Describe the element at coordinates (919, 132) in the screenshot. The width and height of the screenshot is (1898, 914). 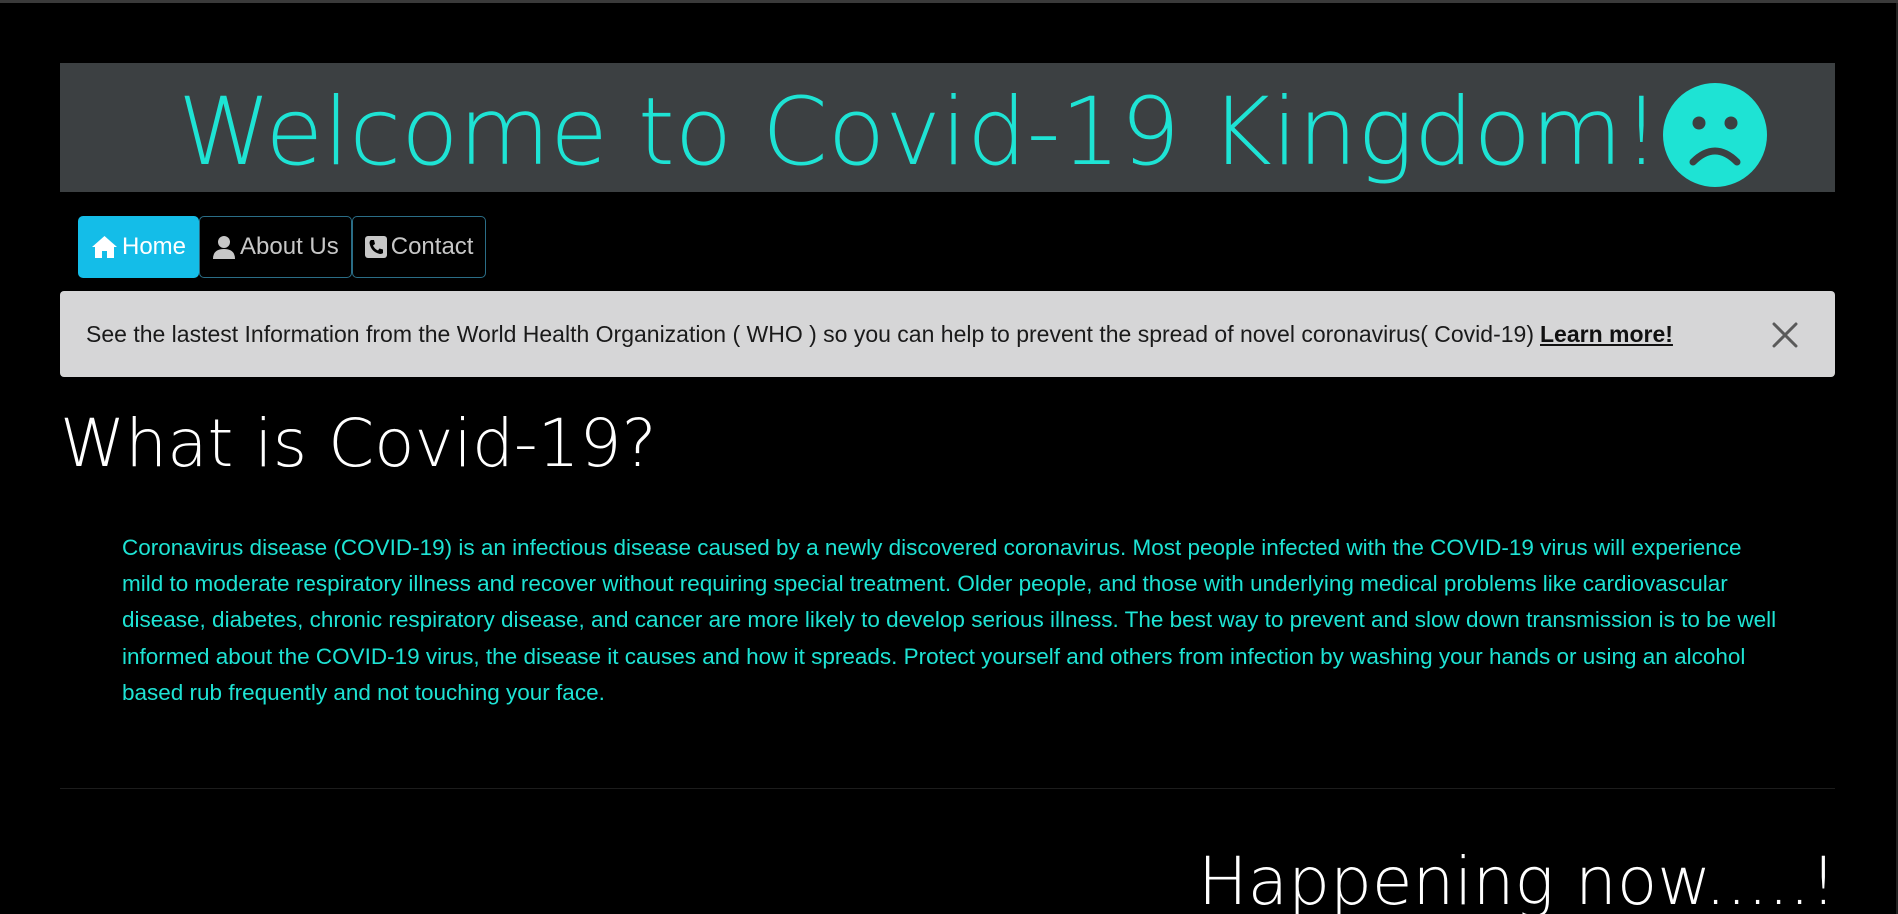
I see `page-title: Welcome to Covid-19 Kingdom!` at that location.